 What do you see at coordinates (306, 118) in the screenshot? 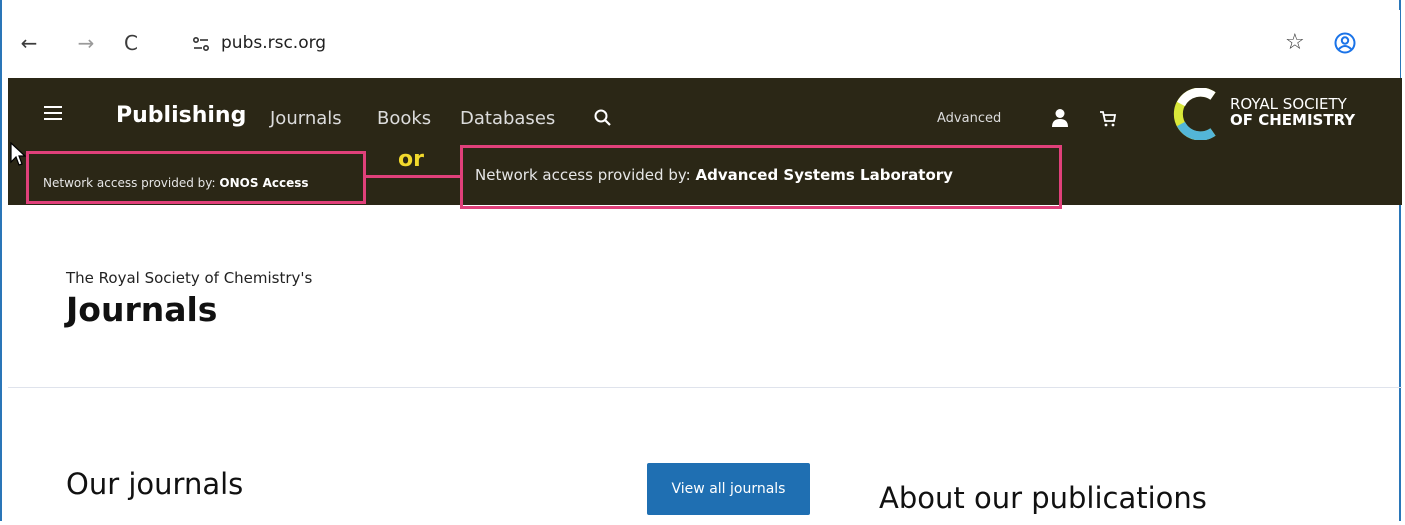
I see `nav-journals: Journals` at bounding box center [306, 118].